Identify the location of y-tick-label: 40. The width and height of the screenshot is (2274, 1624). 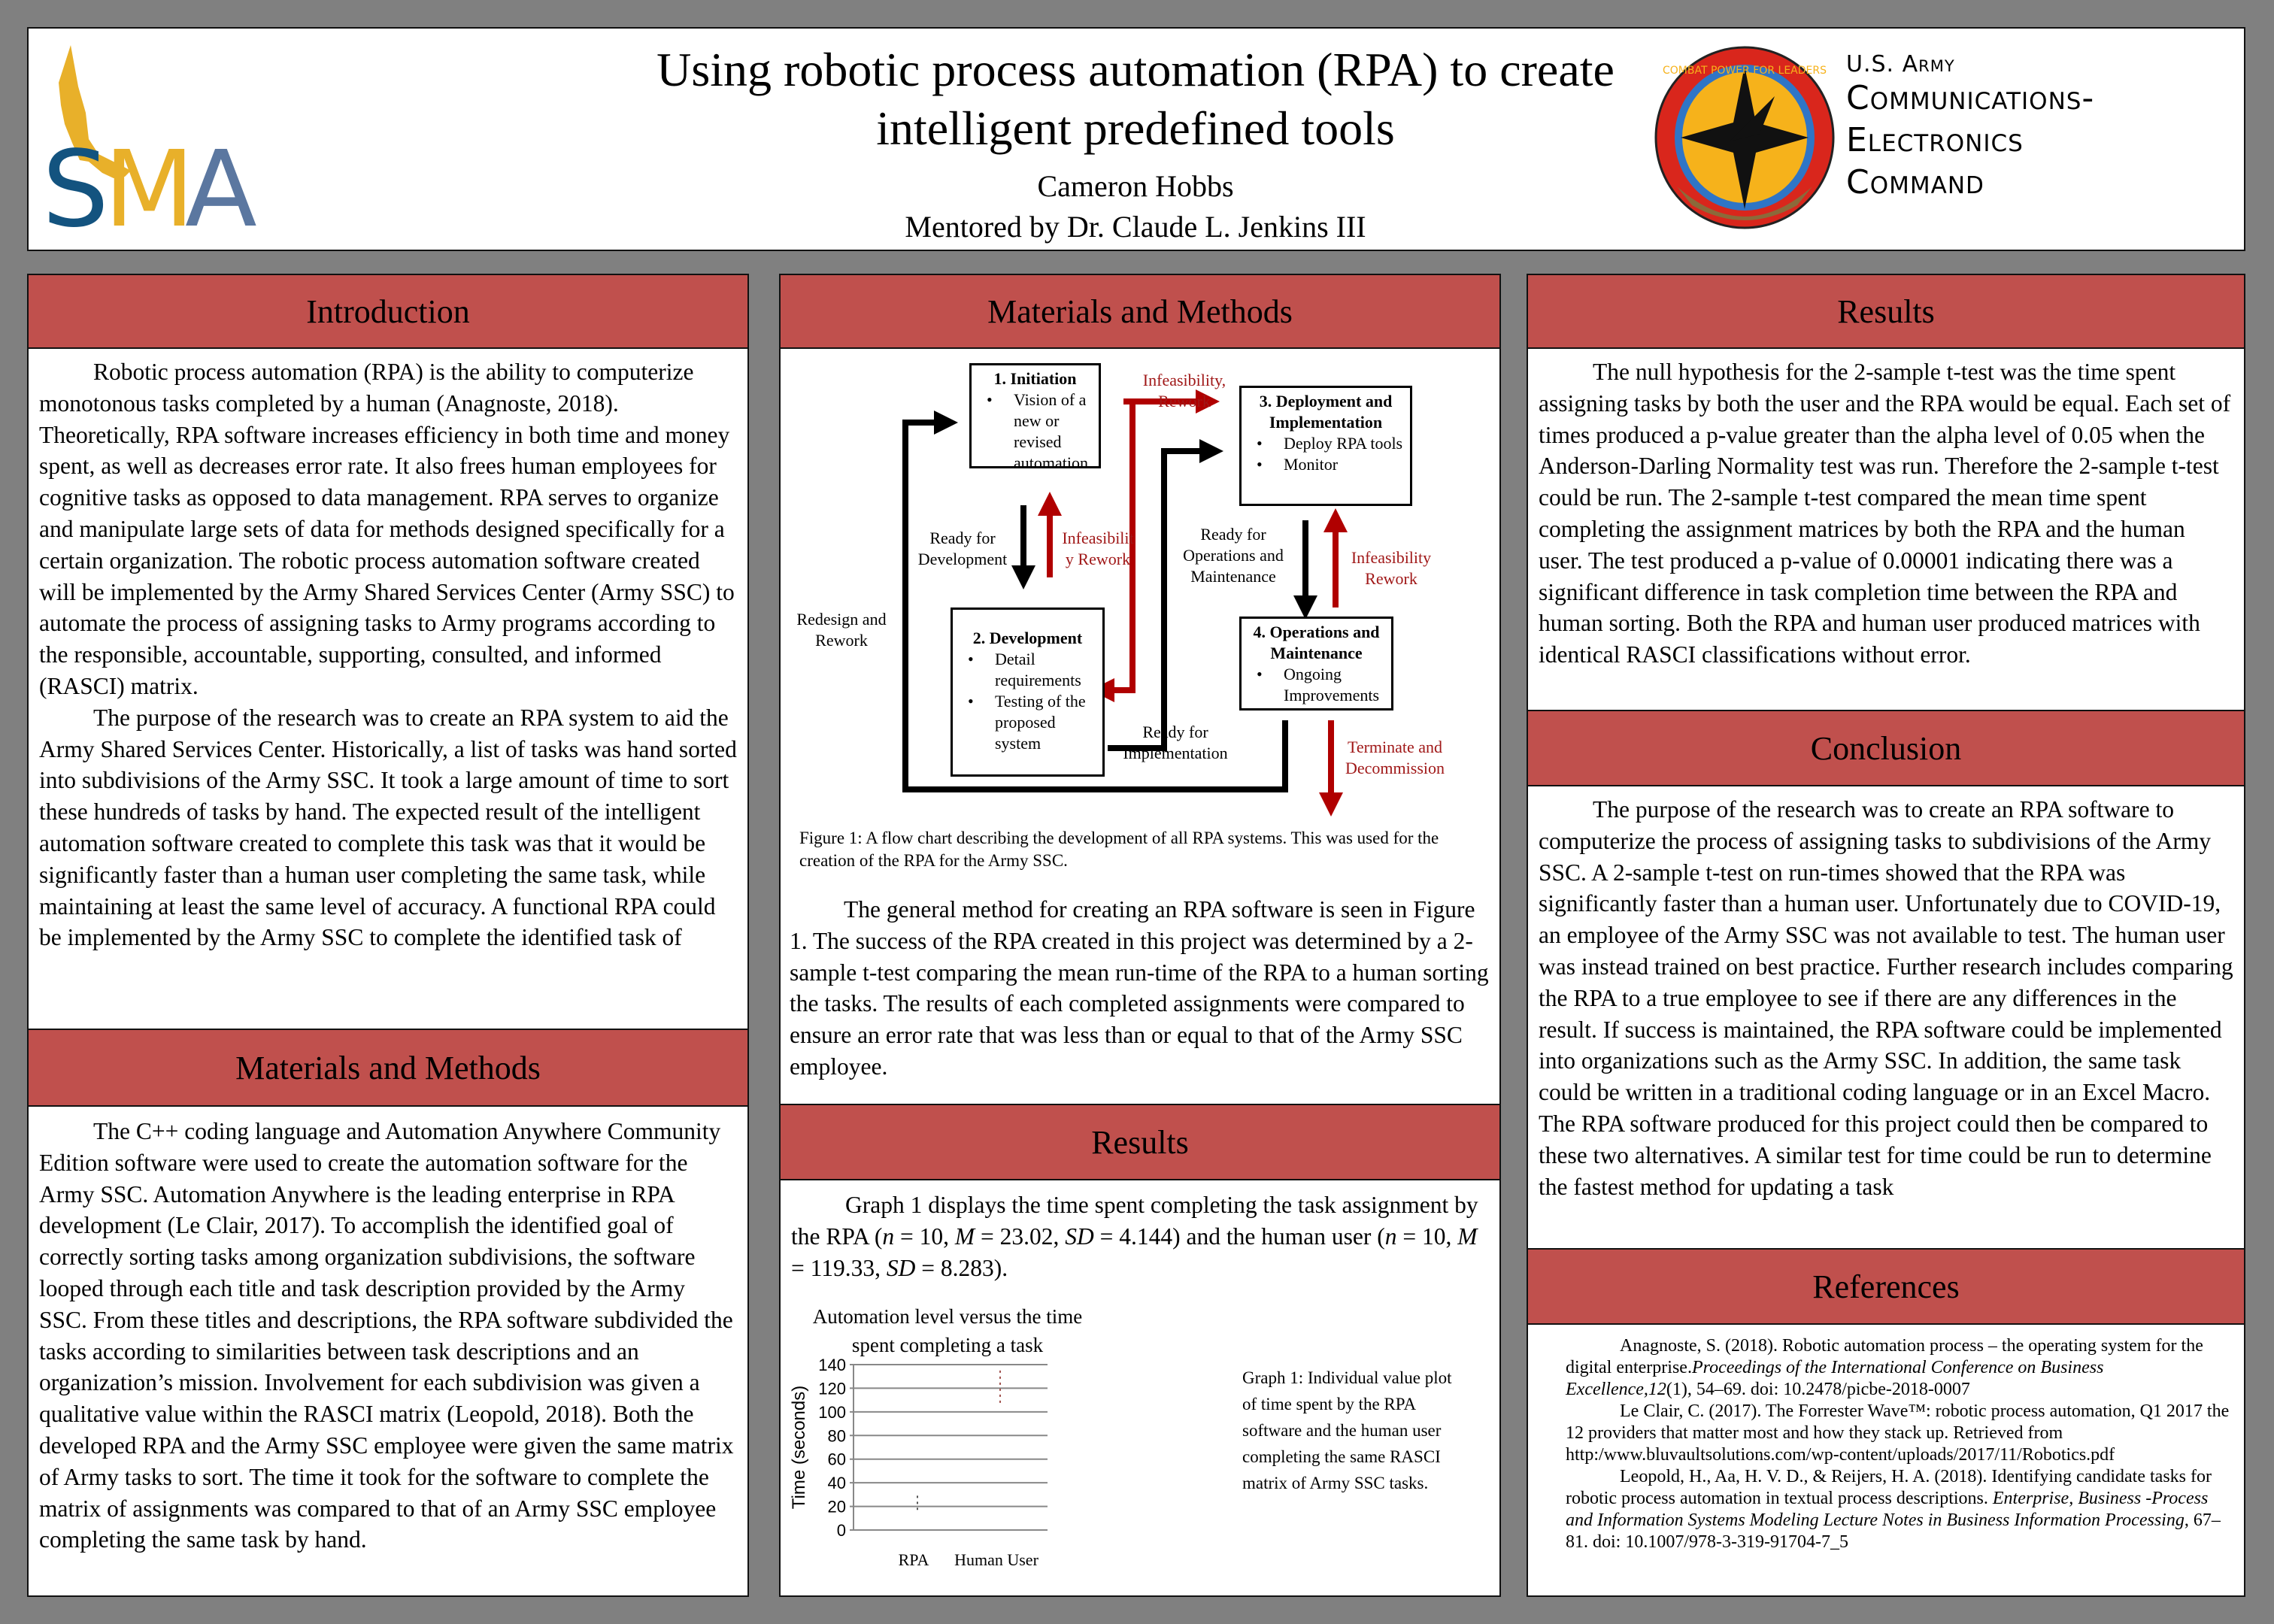
(837, 1483).